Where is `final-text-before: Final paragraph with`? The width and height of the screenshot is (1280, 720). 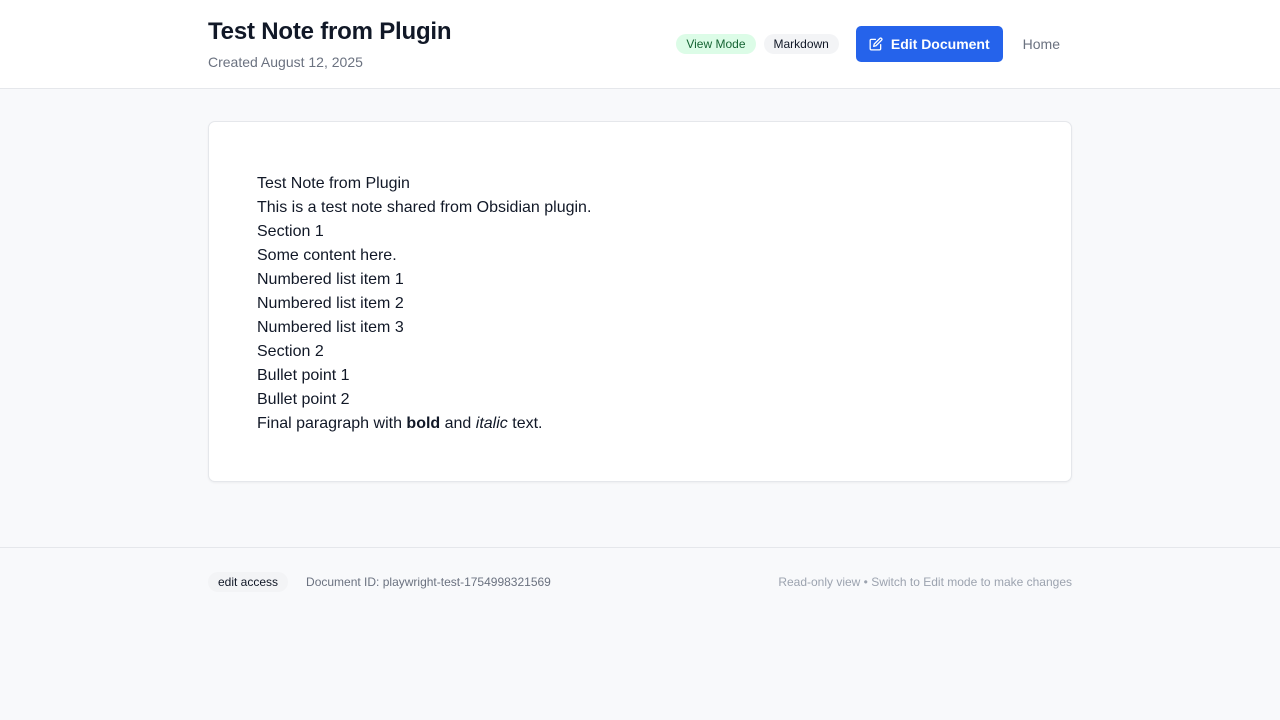
final-text-before: Final paragraph with is located at coordinates (332, 423).